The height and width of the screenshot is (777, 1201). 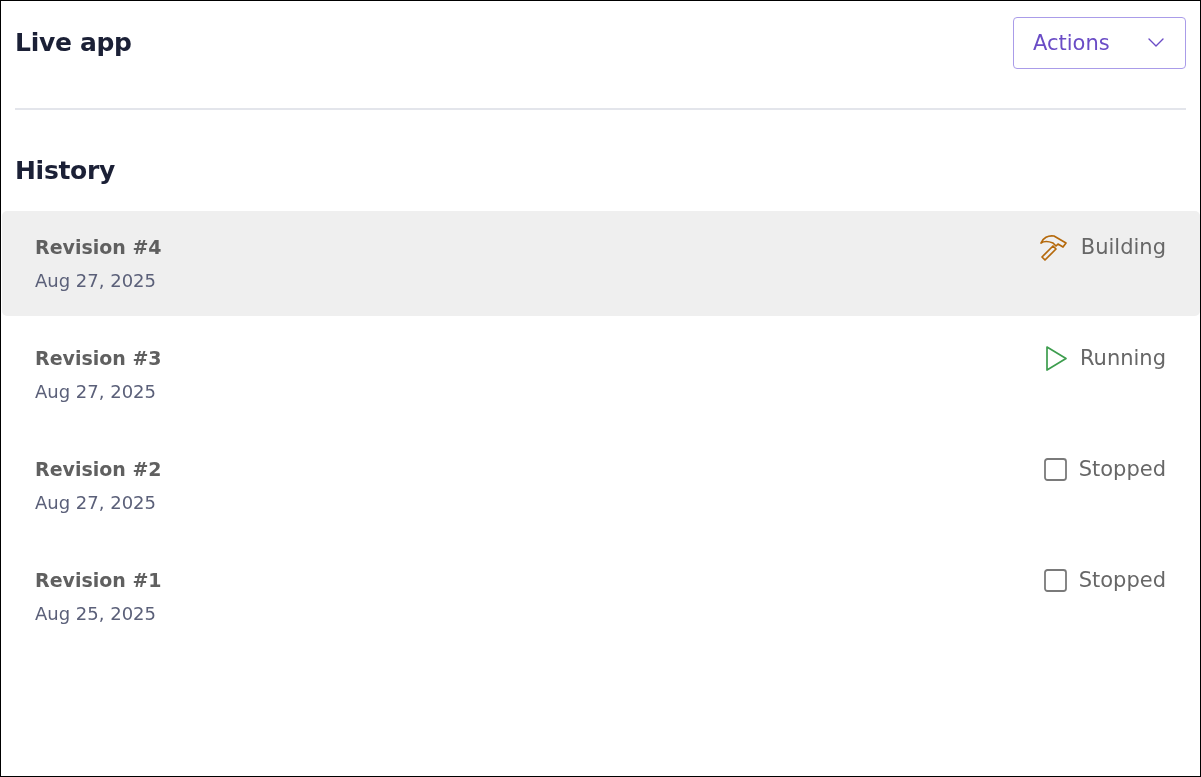 What do you see at coordinates (98, 469) in the screenshot?
I see `revision-title: Revision #2` at bounding box center [98, 469].